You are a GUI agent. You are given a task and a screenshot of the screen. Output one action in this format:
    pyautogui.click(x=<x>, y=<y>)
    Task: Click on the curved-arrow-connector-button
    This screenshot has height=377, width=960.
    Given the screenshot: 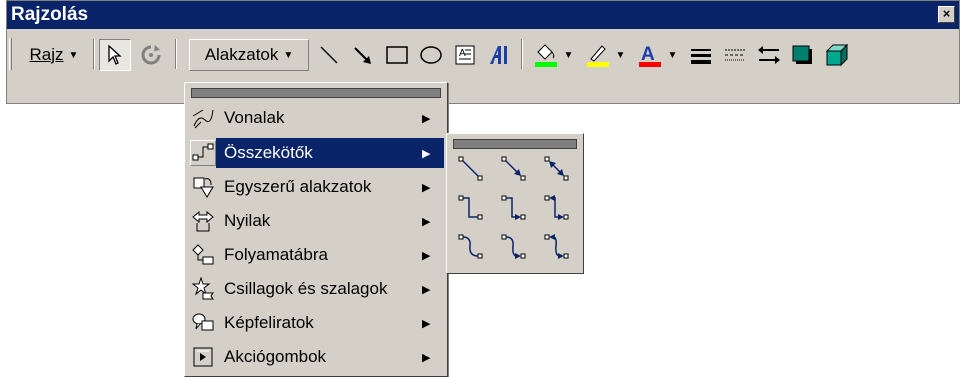 What is the action you would take?
    pyautogui.click(x=514, y=247)
    